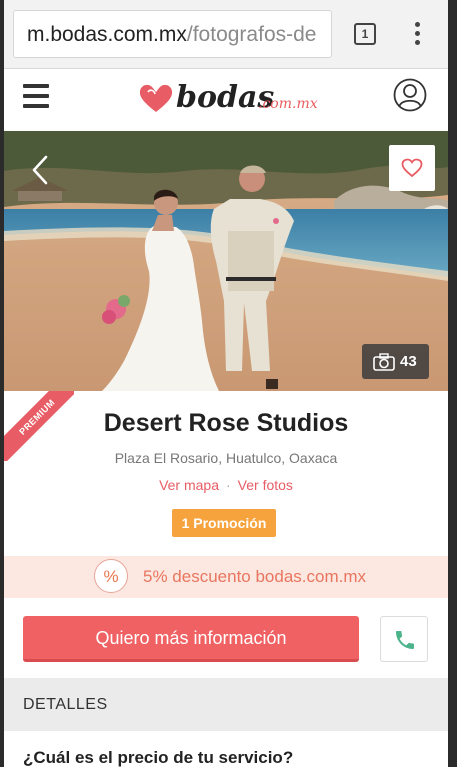 This screenshot has height=767, width=457. Describe the element at coordinates (410, 95) in the screenshot. I see `user-circle-icon` at that location.